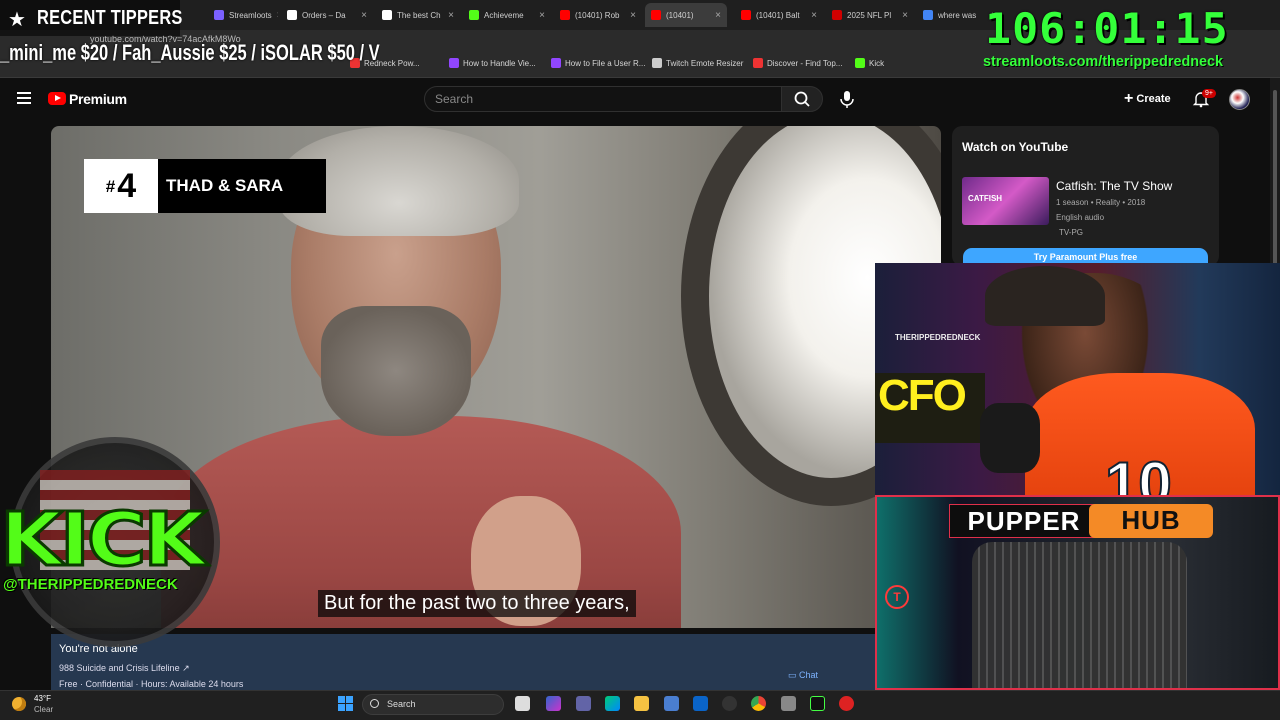 The height and width of the screenshot is (720, 1280). What do you see at coordinates (1045, 296) in the screenshot?
I see `cam-hat` at bounding box center [1045, 296].